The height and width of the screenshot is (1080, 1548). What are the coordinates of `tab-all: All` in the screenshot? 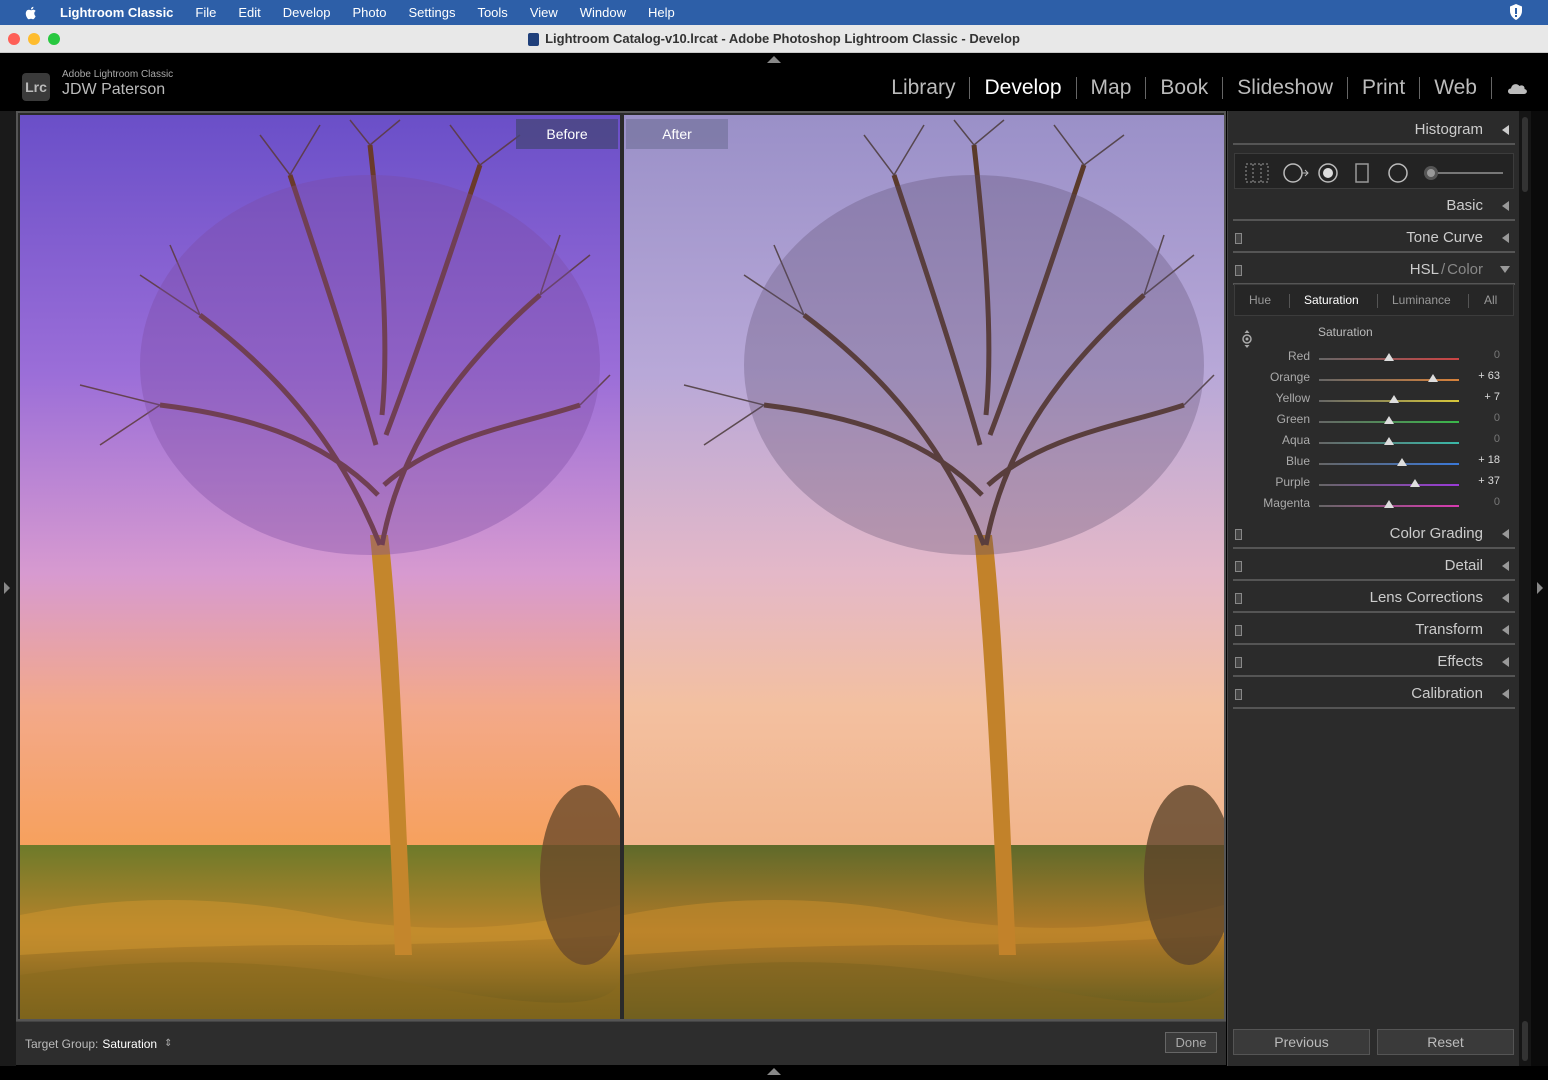 It's located at (1490, 300).